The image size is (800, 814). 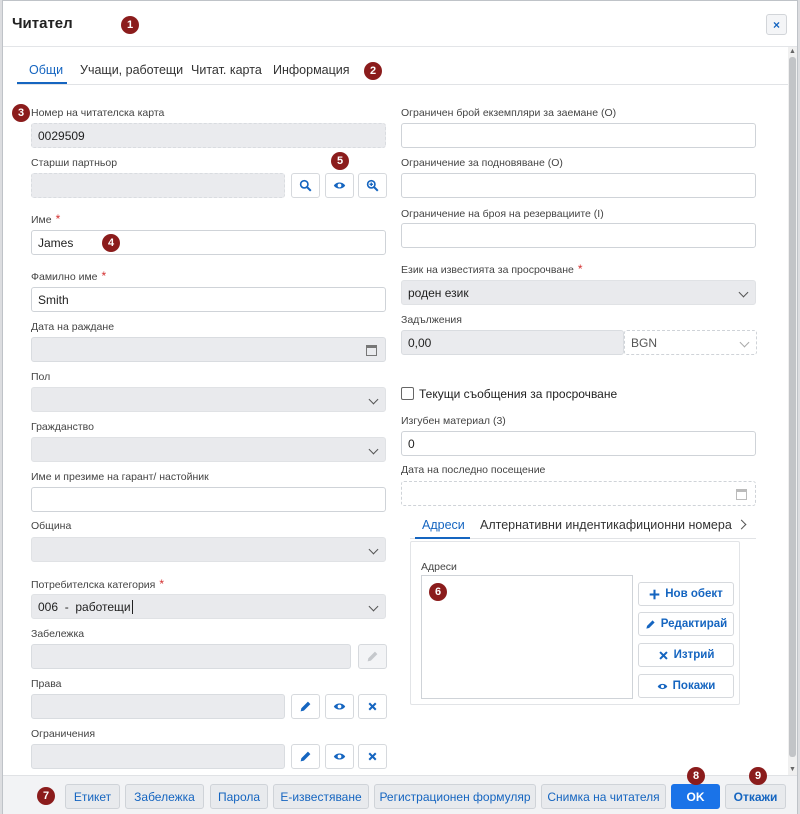 I want to click on marker-badge-7: 7, so click(x=46, y=796).